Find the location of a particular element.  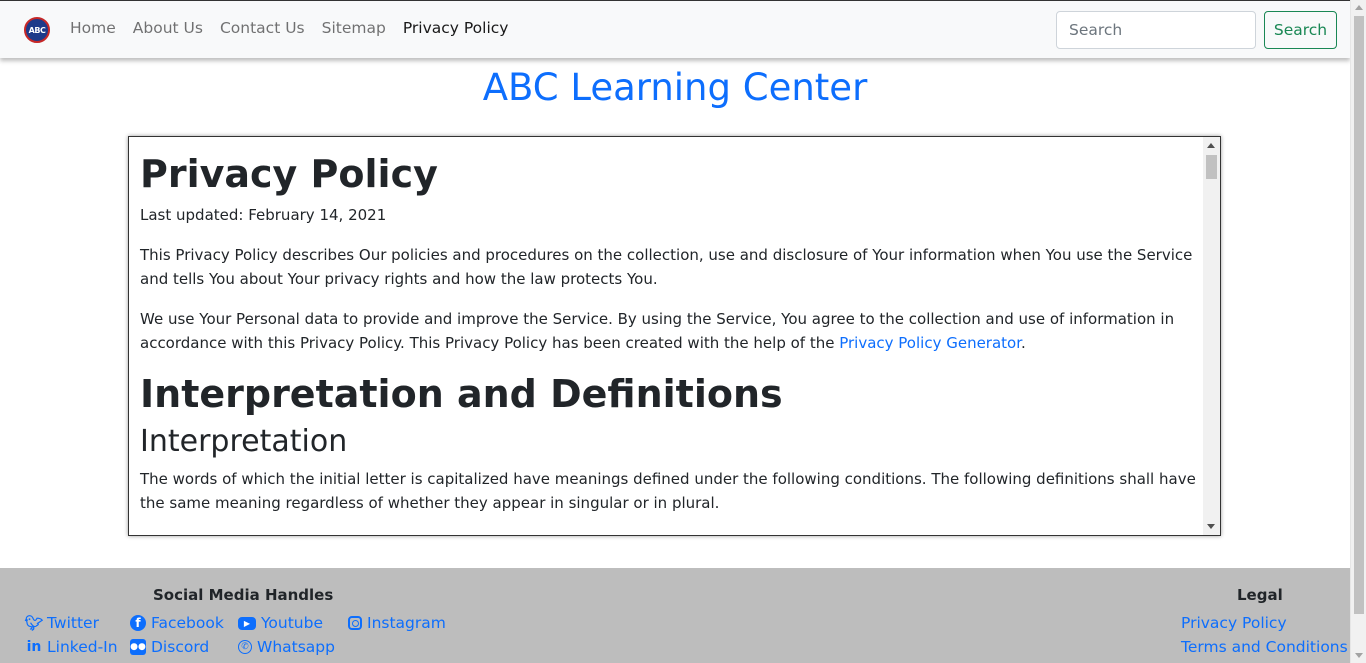

whatsapp-label: Whatsapp is located at coordinates (296, 647).